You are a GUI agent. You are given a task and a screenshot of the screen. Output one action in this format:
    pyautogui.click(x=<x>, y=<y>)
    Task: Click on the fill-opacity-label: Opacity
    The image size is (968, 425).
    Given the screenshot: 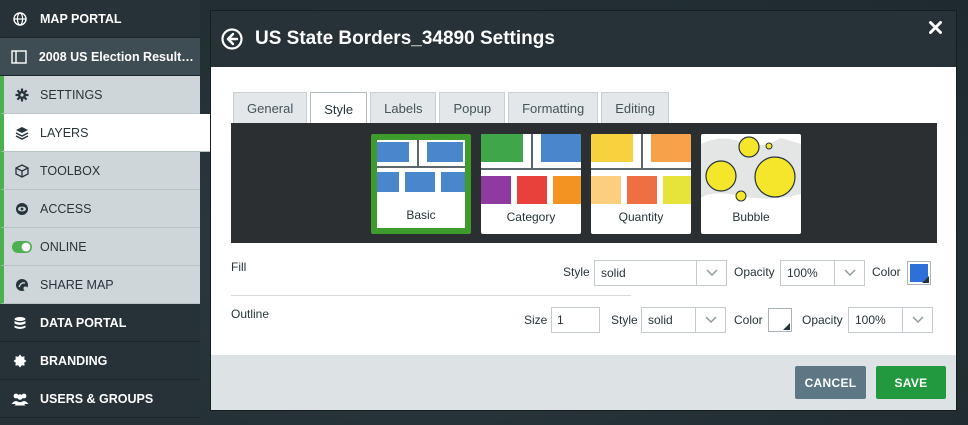 What is the action you would take?
    pyautogui.click(x=754, y=272)
    